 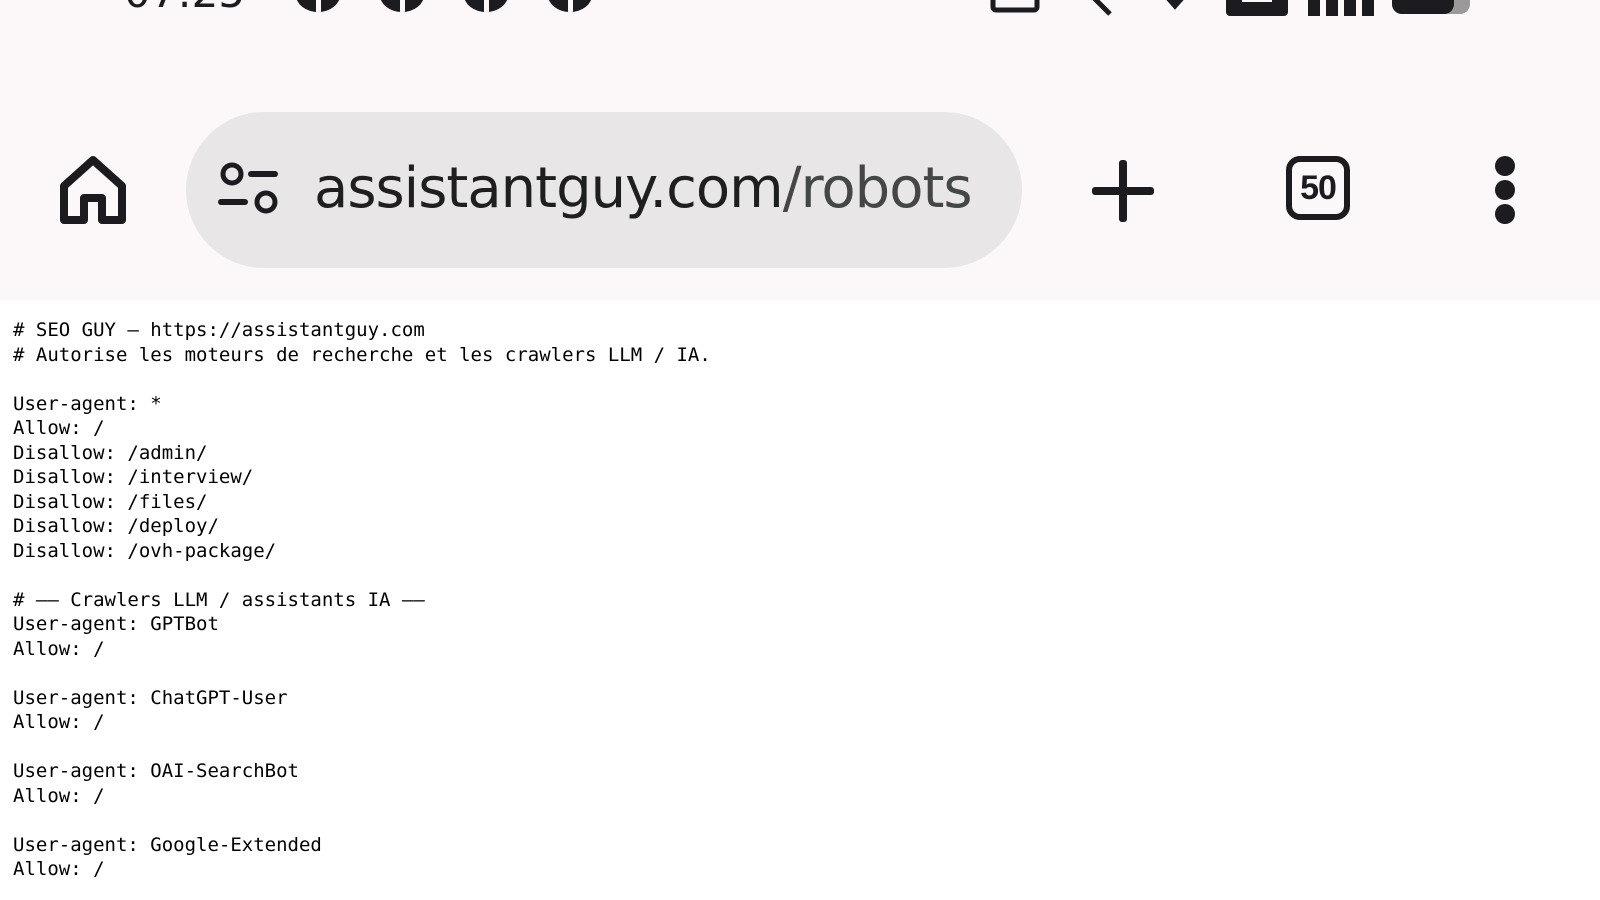 What do you see at coordinates (110, 452) in the screenshot?
I see `text-line: Disallow: /admin/` at bounding box center [110, 452].